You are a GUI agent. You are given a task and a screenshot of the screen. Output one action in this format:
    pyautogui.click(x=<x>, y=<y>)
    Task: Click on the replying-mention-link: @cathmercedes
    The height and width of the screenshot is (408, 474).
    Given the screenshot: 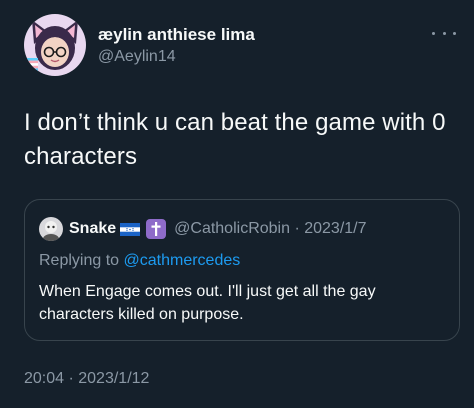 What is the action you would take?
    pyautogui.click(x=182, y=260)
    